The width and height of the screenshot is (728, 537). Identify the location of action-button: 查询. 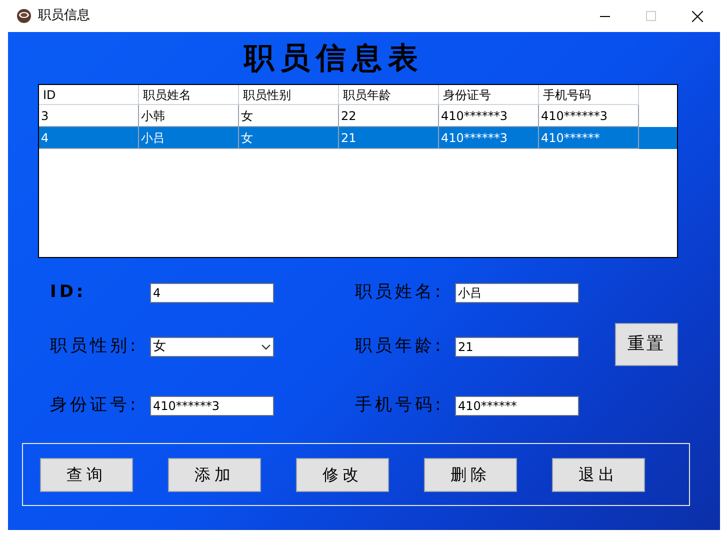
(86, 475).